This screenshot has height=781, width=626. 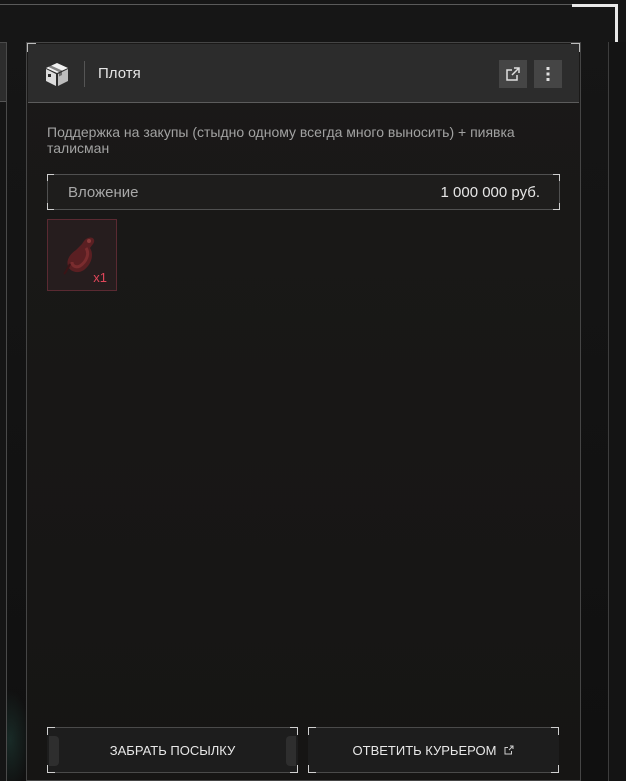 I want to click on investment-label: Вложение, so click(x=103, y=192).